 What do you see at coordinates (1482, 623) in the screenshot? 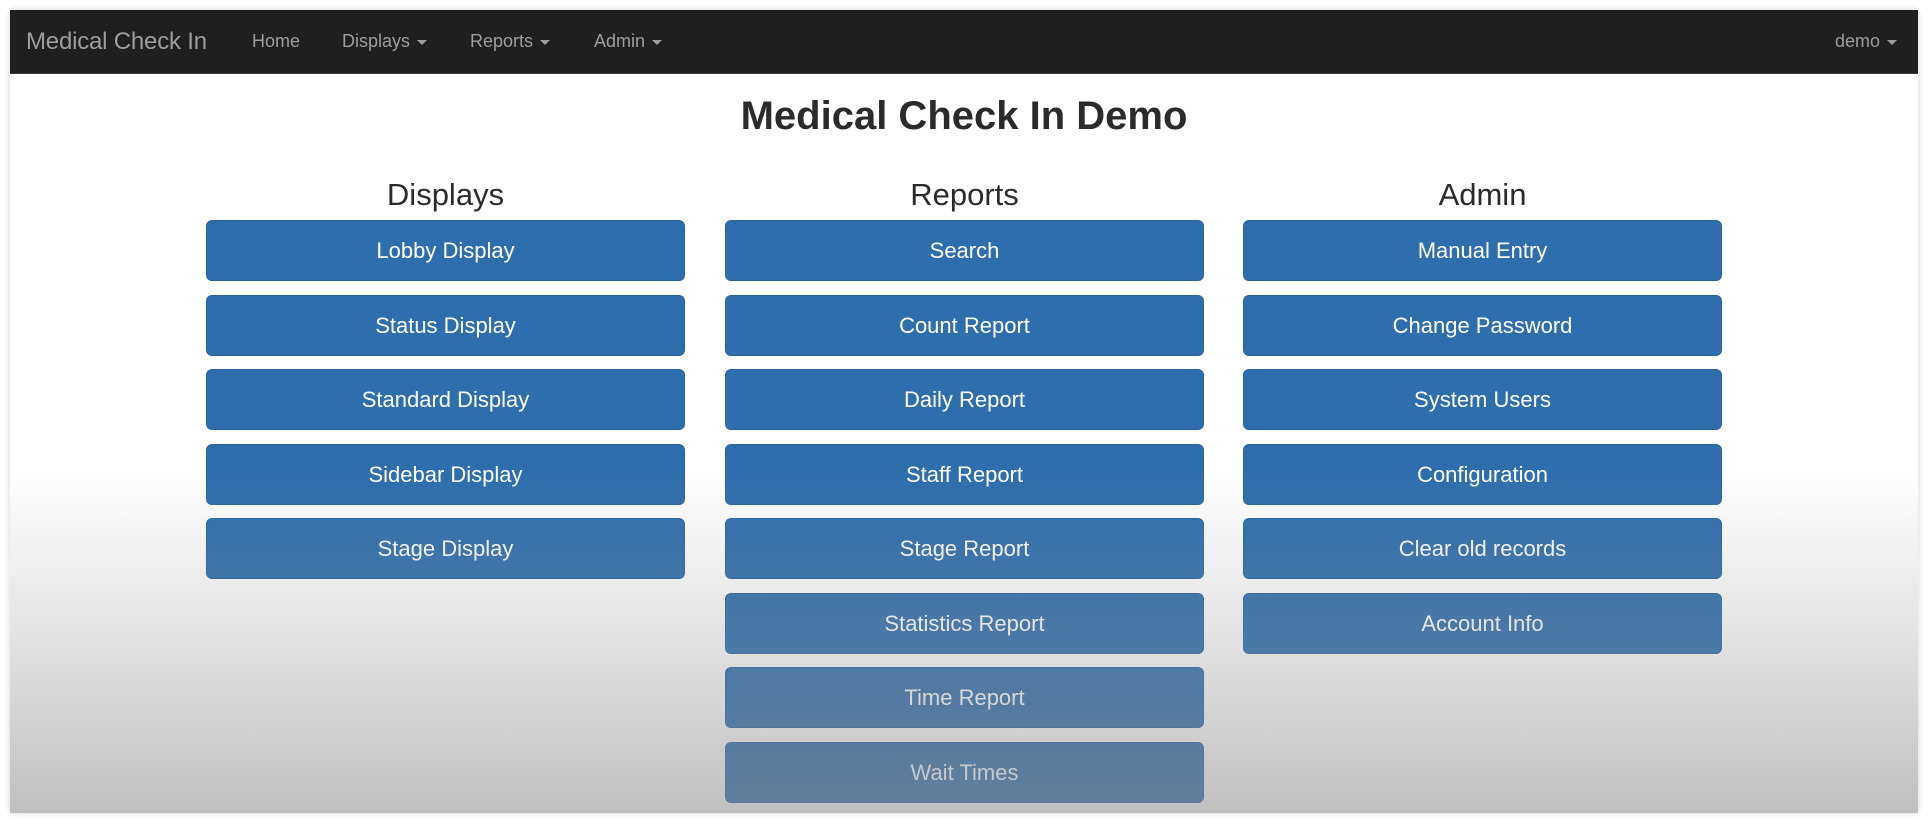
I see `account-info-button: Account Info` at bounding box center [1482, 623].